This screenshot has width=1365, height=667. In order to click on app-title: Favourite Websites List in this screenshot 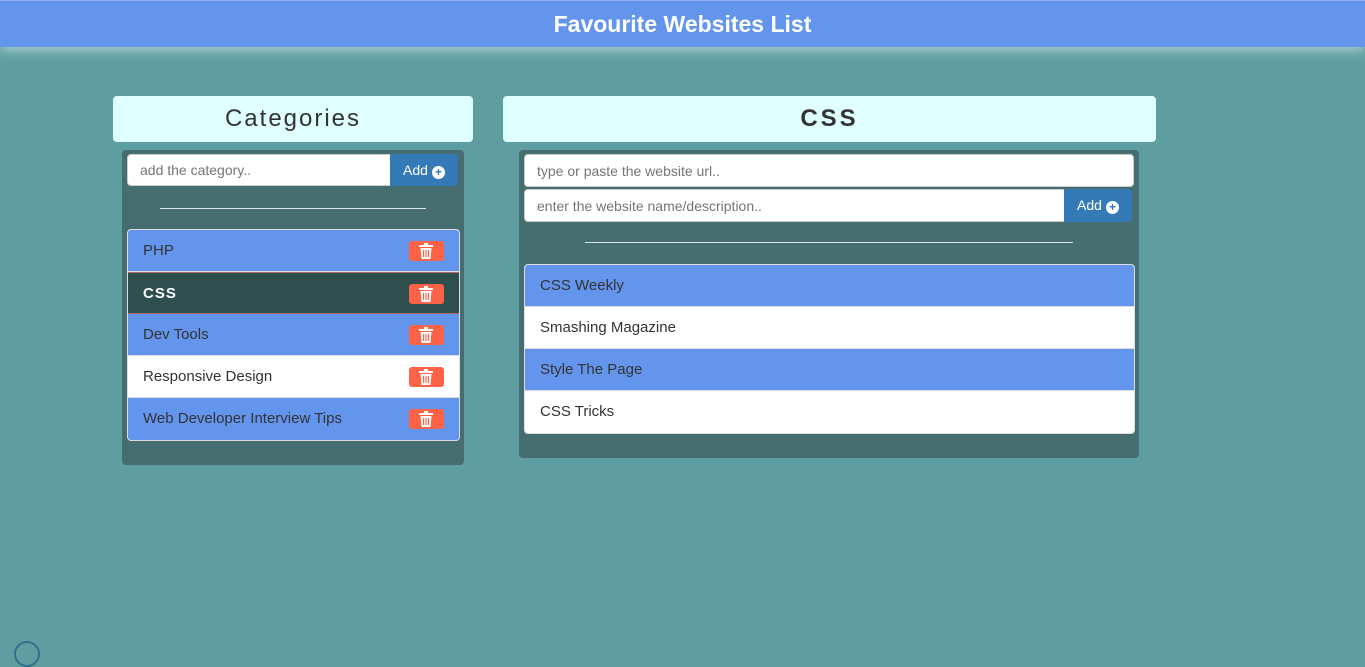, I will do `click(682, 24)`.